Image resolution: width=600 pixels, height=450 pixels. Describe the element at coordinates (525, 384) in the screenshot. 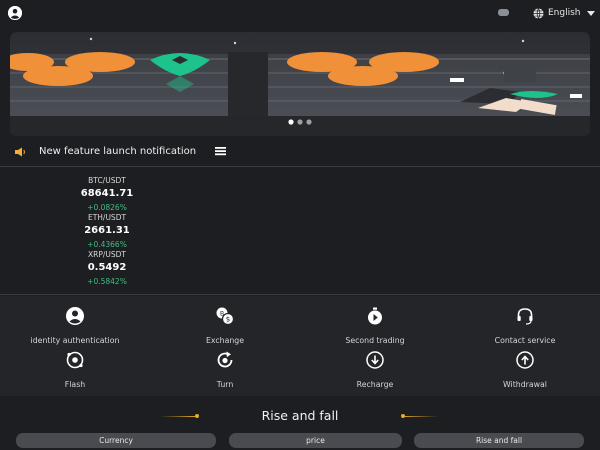

I see `feature-label: Withdrawal` at that location.